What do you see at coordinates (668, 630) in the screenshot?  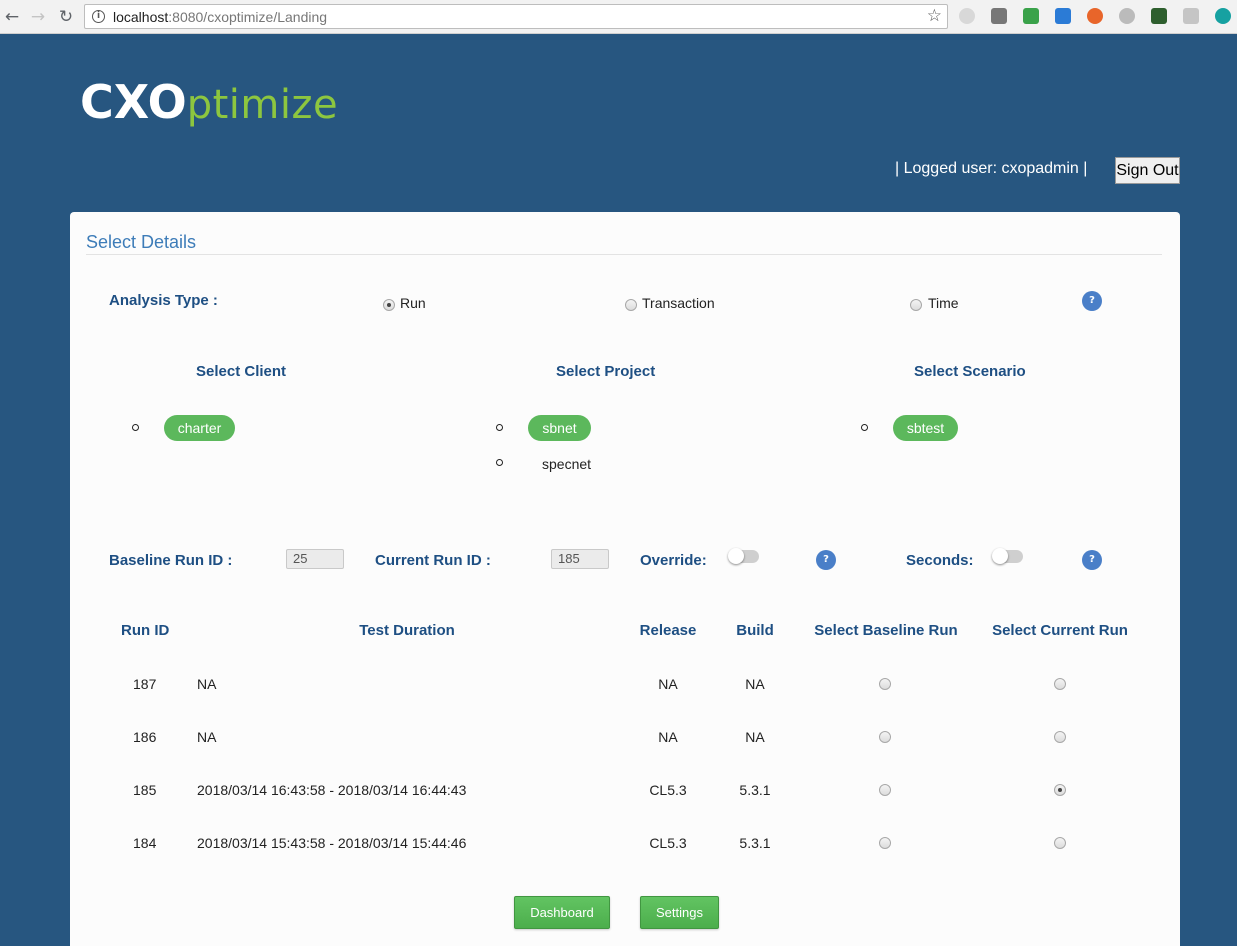 I see `column-header-release: Release` at bounding box center [668, 630].